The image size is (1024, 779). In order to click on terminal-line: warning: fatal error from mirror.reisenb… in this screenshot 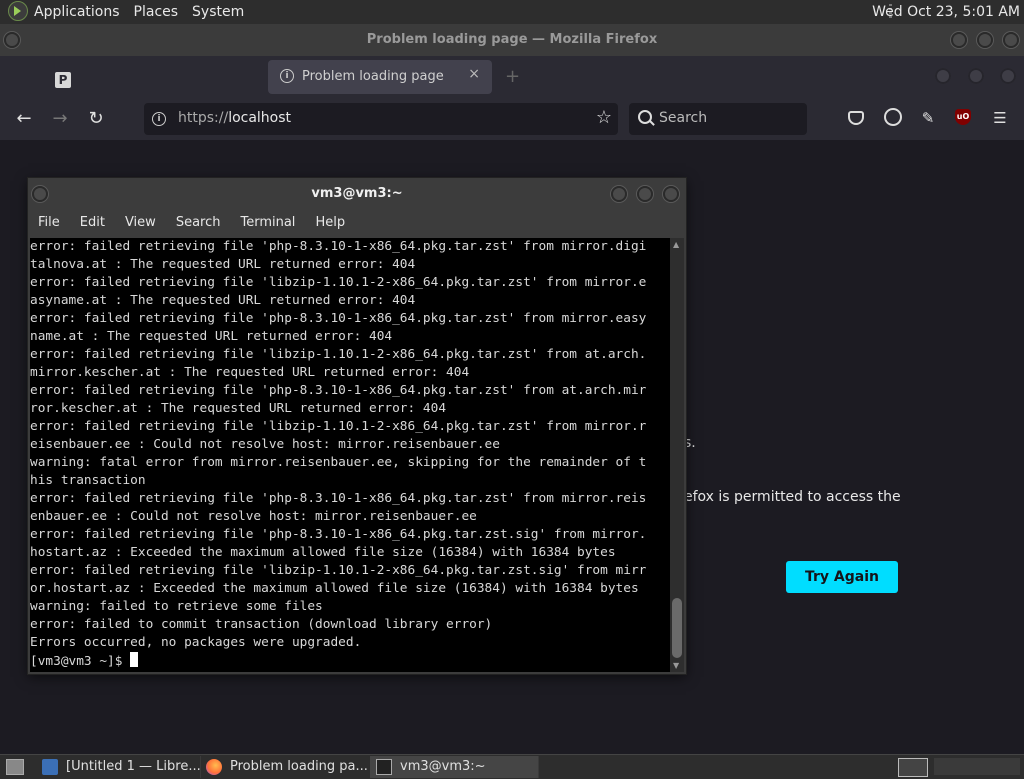, I will do `click(338, 462)`.